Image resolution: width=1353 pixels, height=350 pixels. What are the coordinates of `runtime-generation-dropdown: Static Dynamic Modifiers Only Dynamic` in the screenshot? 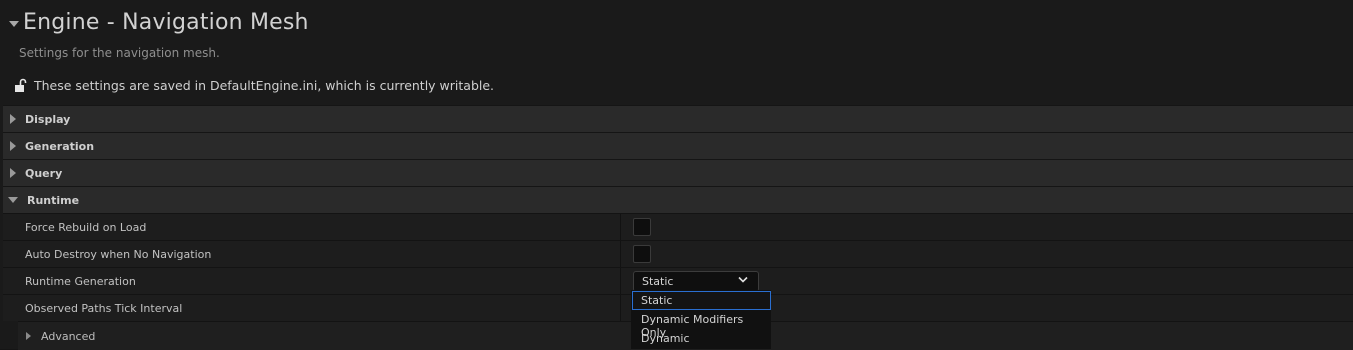 It's located at (701, 319).